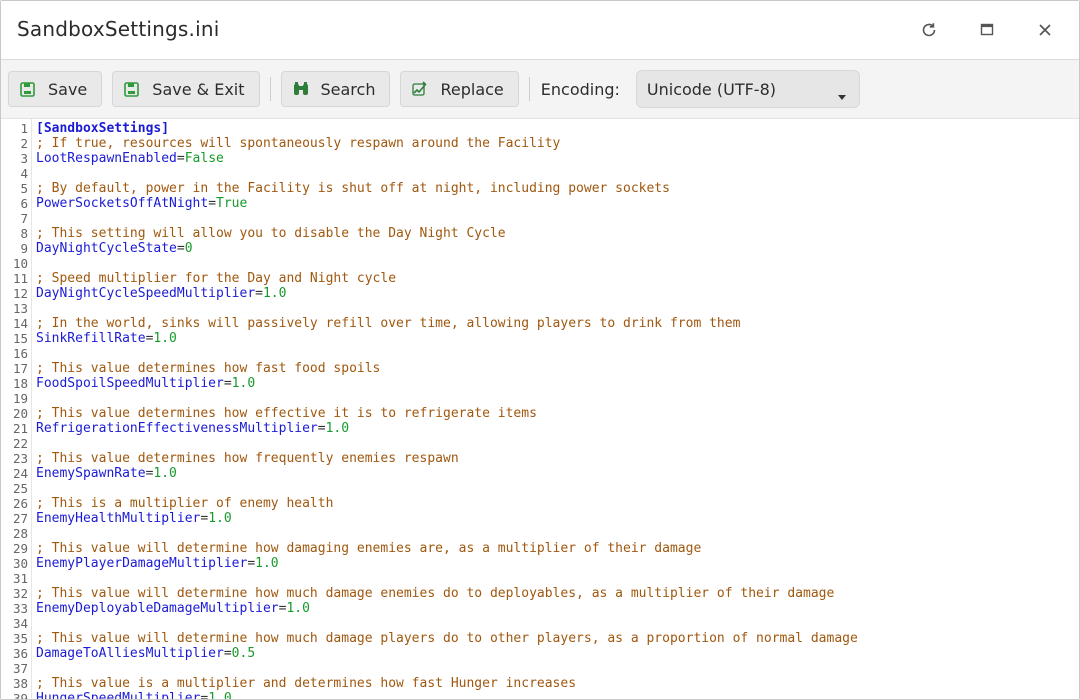 Image resolution: width=1080 pixels, height=700 pixels. Describe the element at coordinates (301, 89) in the screenshot. I see `binoculars-icon` at that location.